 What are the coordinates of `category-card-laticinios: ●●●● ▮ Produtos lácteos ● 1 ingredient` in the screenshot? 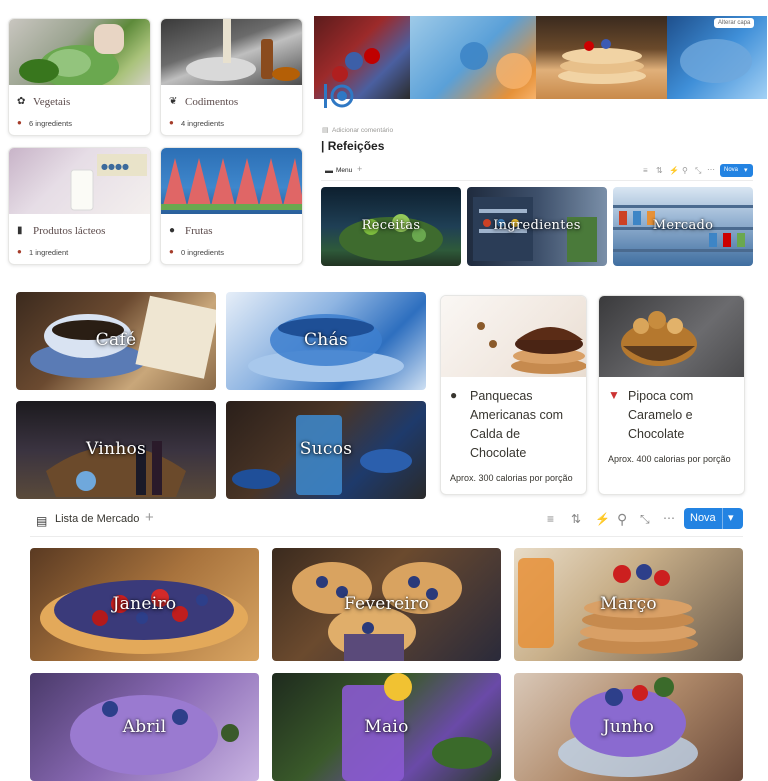 It's located at (79, 206).